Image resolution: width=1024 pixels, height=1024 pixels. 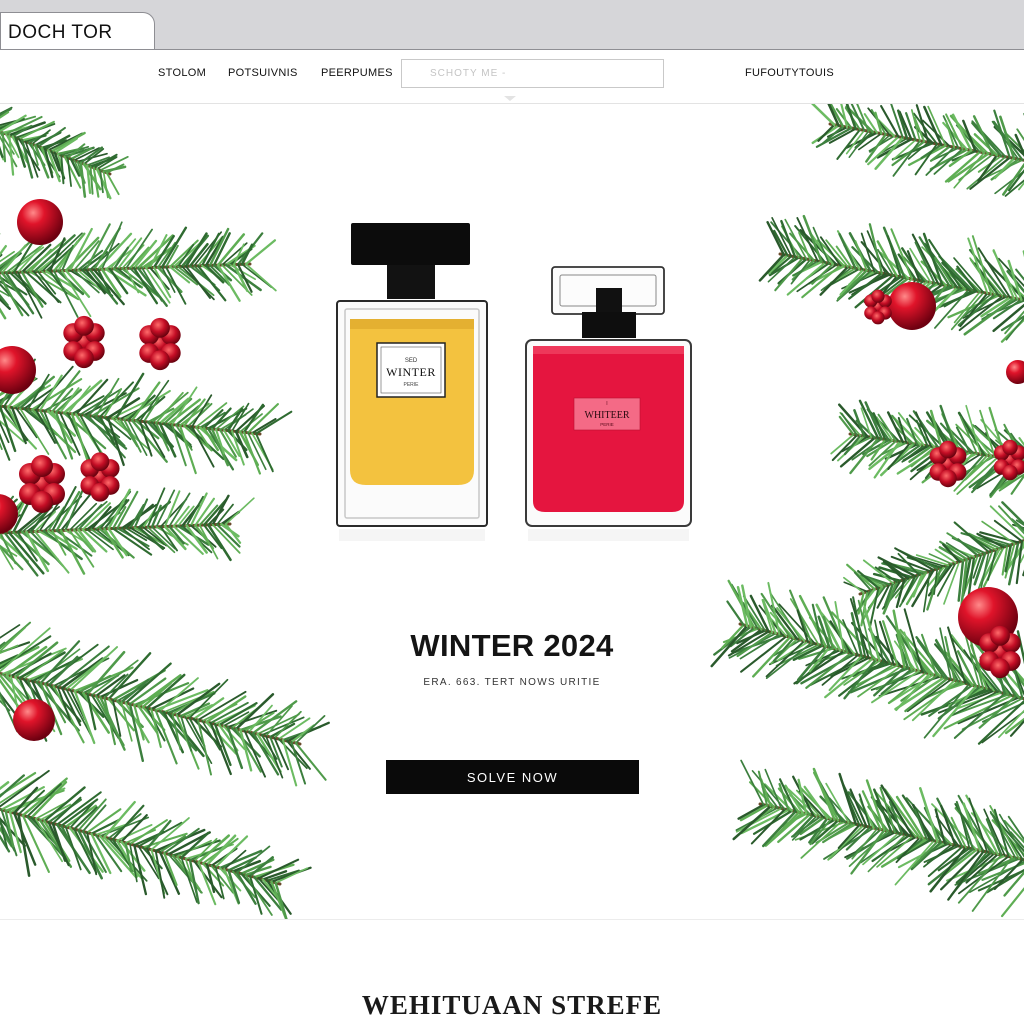 I want to click on dropdown-caret-icon, so click(x=510, y=98).